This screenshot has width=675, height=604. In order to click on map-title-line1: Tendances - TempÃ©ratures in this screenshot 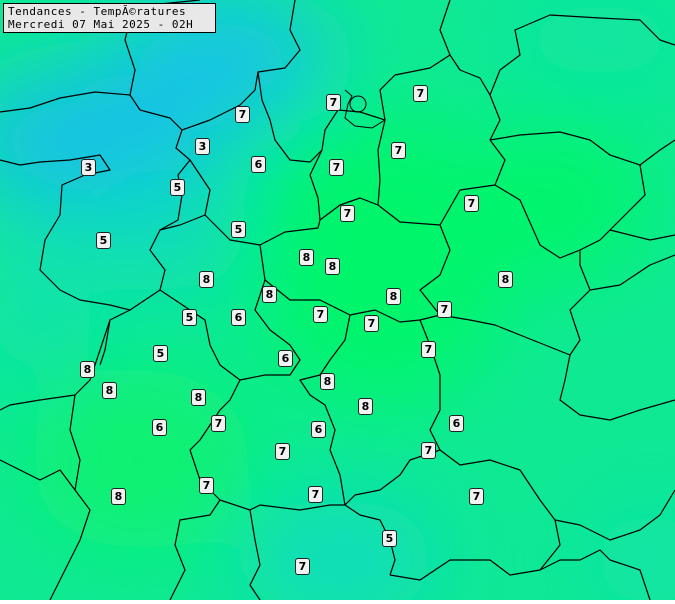, I will do `click(97, 11)`.